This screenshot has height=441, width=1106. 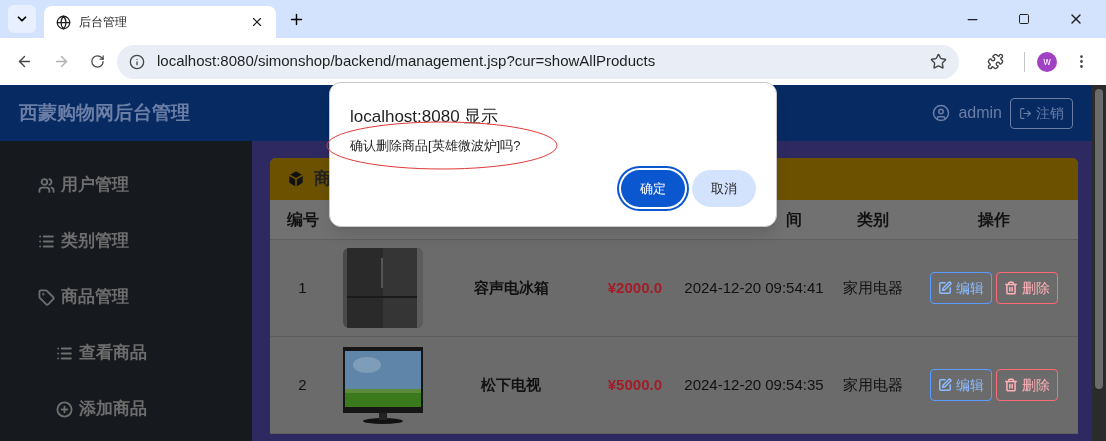 What do you see at coordinates (302, 219) in the screenshot?
I see `column-header: 编号` at bounding box center [302, 219].